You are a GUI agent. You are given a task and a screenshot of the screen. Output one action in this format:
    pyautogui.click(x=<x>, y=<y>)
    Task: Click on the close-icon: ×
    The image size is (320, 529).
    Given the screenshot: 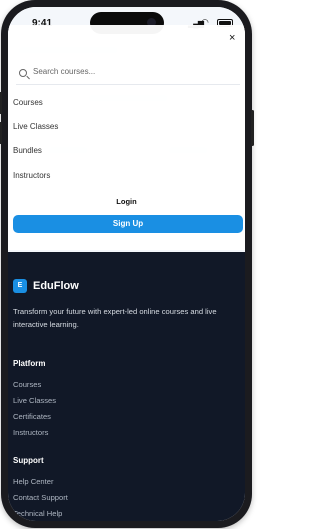 What is the action you would take?
    pyautogui.click(x=232, y=38)
    